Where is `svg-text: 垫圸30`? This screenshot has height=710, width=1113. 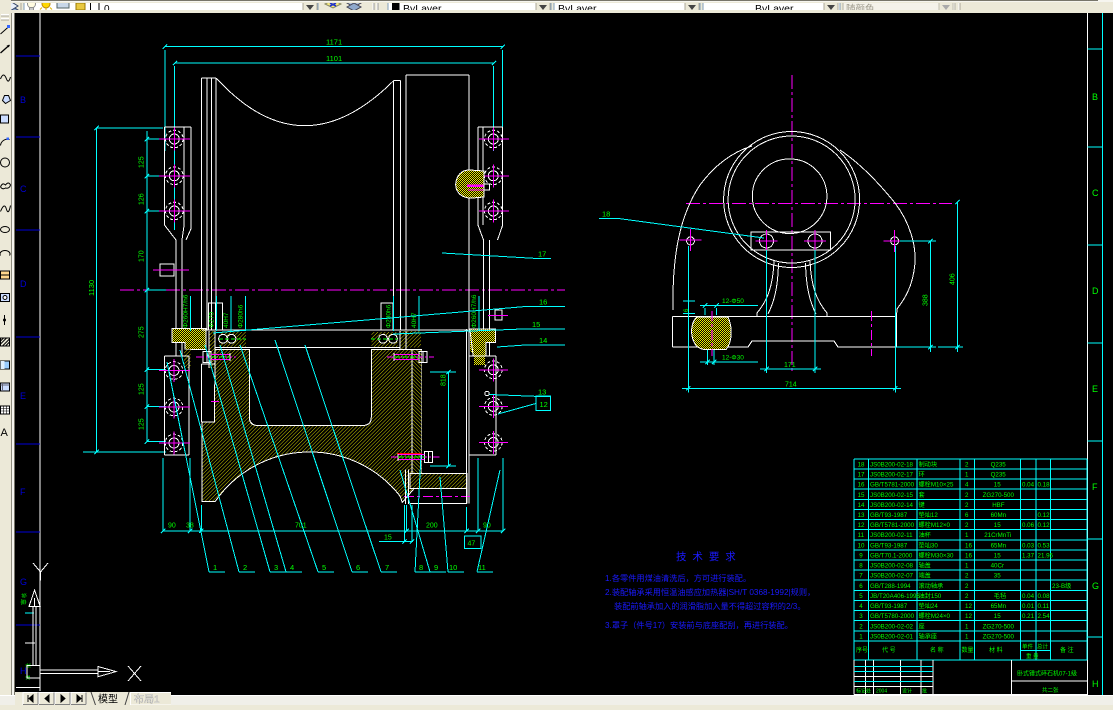 svg-text: 垫圸30 is located at coordinates (929, 545).